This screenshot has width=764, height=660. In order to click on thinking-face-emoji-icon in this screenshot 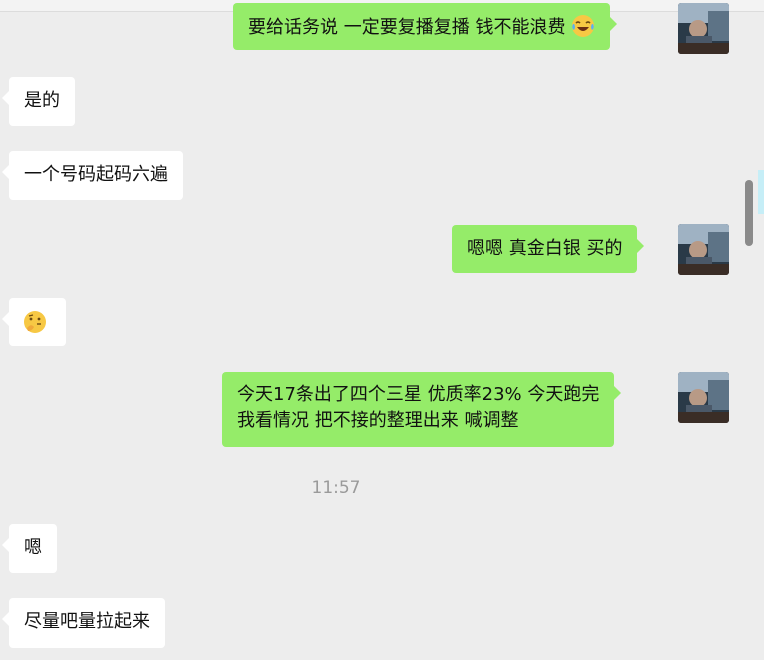, I will do `click(35, 322)`.